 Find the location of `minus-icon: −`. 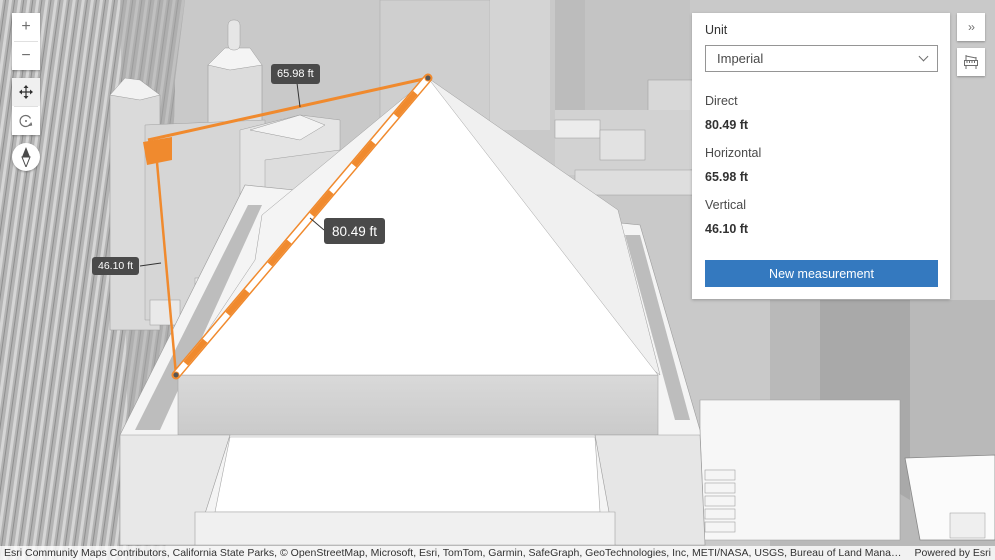

minus-icon: − is located at coordinates (26, 55).